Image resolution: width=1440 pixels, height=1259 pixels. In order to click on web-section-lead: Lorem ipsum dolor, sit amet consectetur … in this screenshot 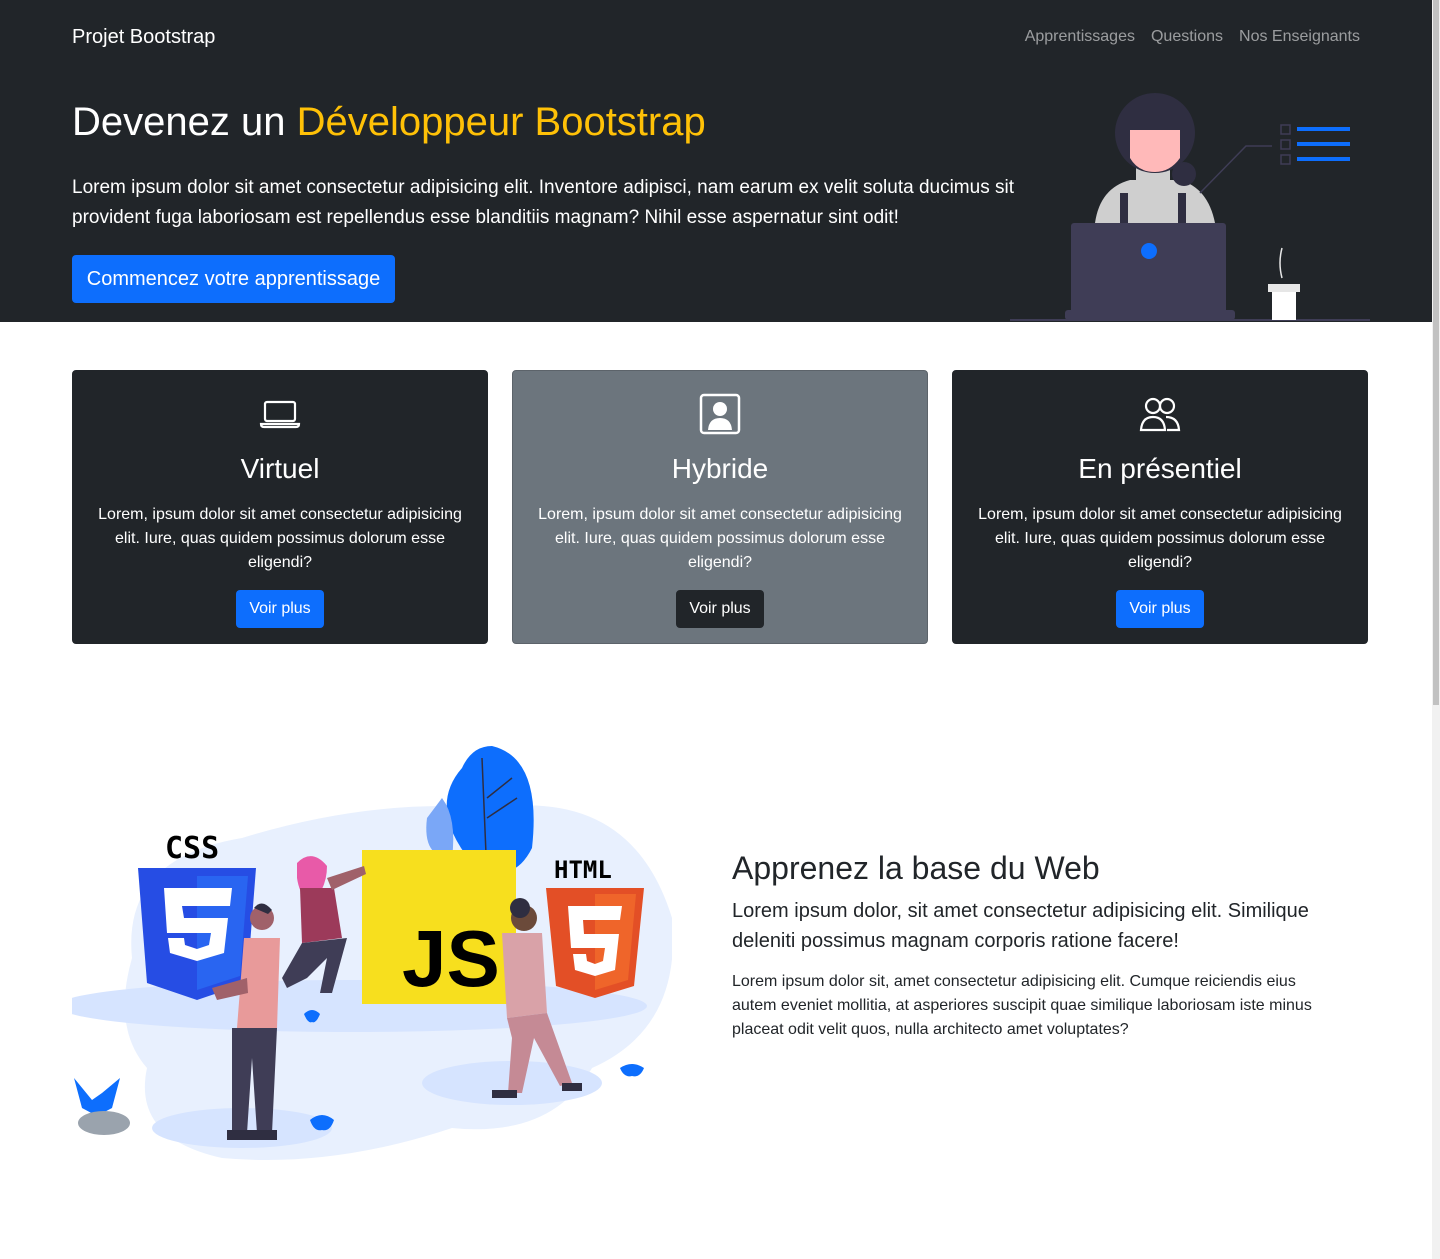, I will do `click(1020, 926)`.